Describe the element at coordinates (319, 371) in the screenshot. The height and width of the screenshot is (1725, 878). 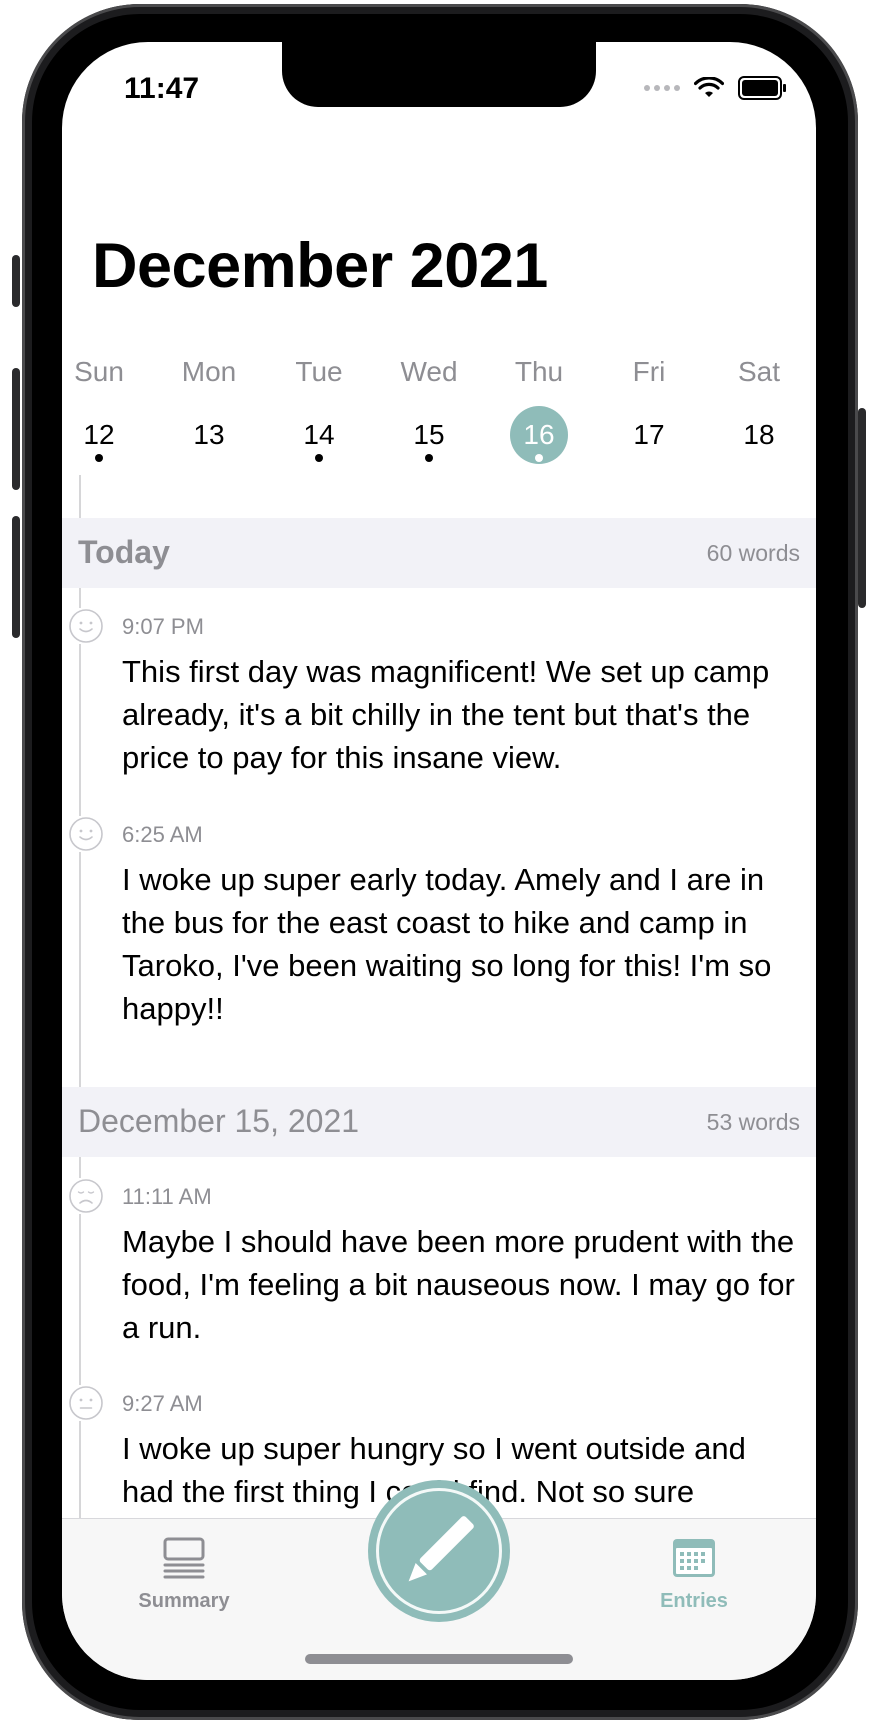
I see `day-name: Tue` at that location.